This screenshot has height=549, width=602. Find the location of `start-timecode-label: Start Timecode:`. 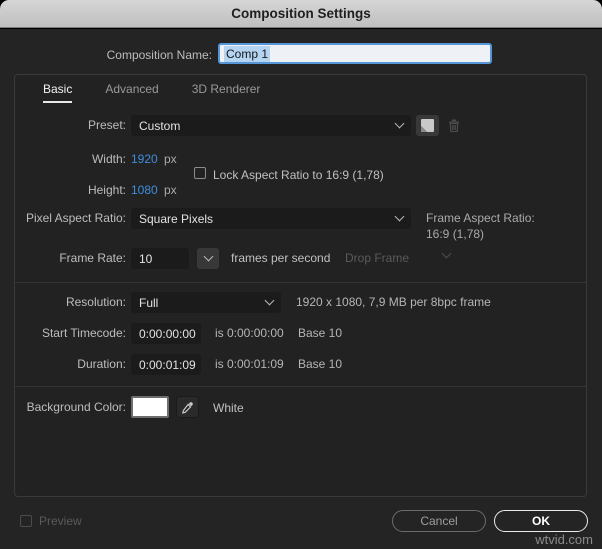

start-timecode-label: Start Timecode: is located at coordinates (83, 333).